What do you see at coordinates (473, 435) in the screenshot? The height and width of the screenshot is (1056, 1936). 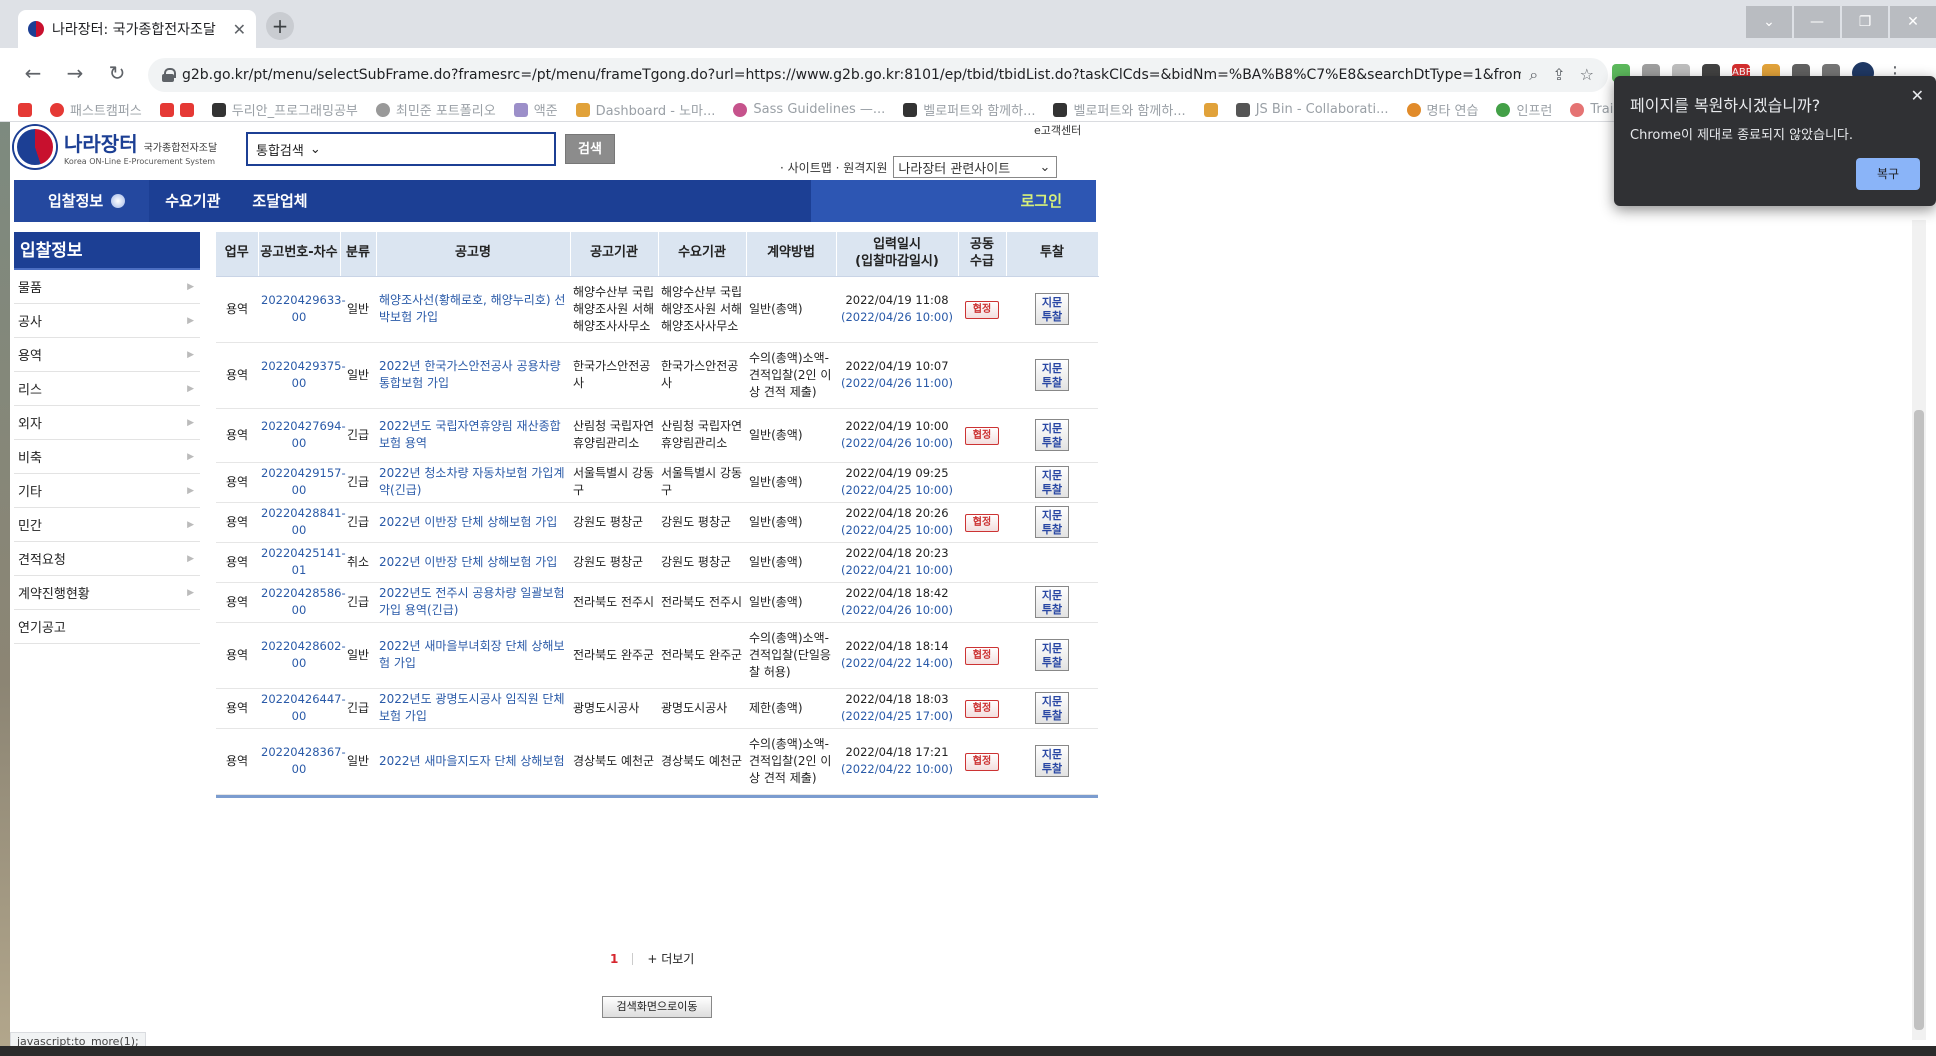 I see `bid-name-link: 2022년도 국립자연휴양림 재산종합보험 용역` at bounding box center [473, 435].